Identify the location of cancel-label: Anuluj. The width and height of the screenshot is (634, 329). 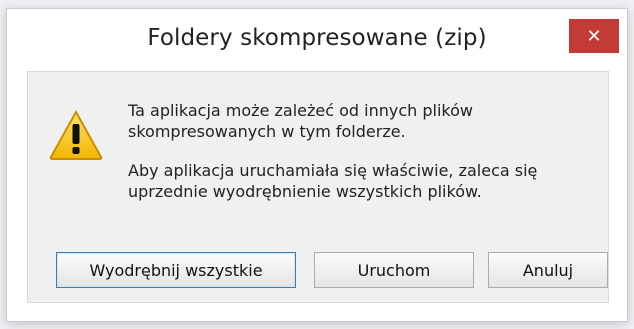
(548, 270).